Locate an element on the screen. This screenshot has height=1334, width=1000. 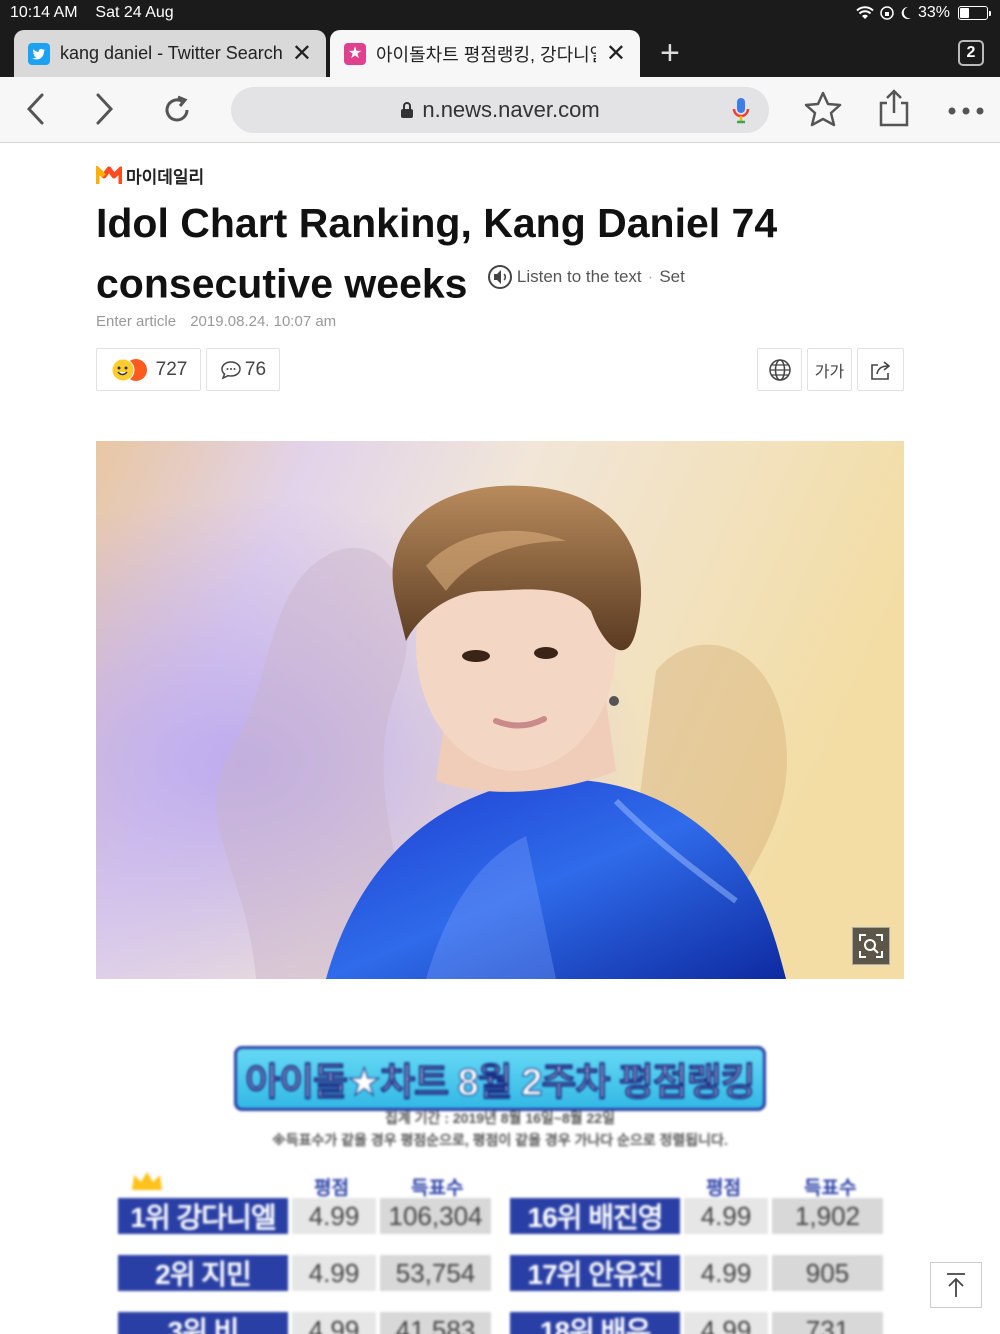
rank-name: 17위 안유진 is located at coordinates (595, 1273).